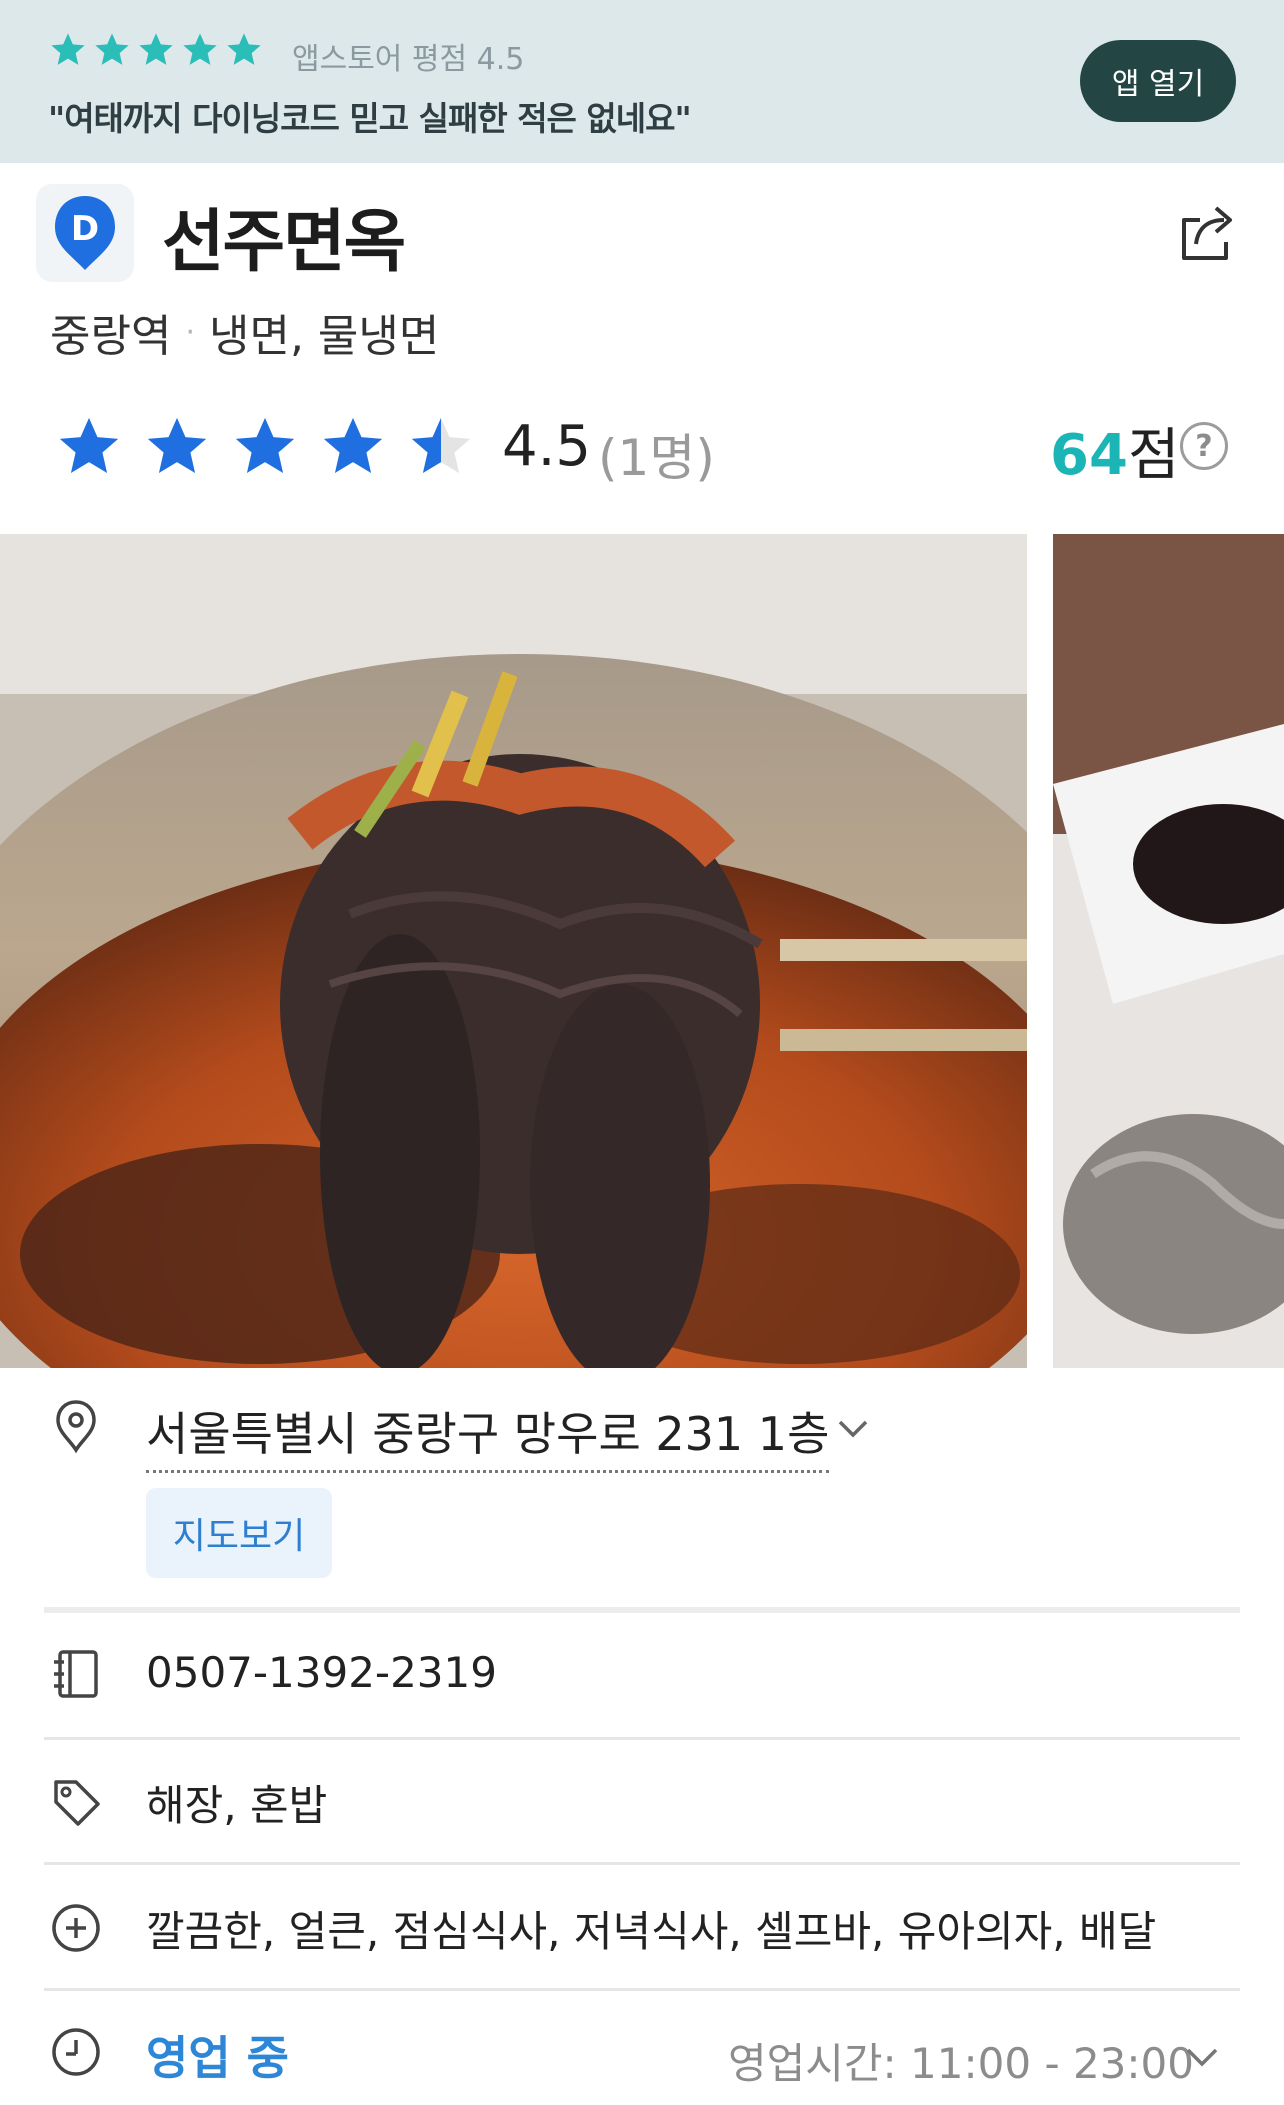  Describe the element at coordinates (321, 1672) in the screenshot. I see `phone-number: 0507-1392-2319` at that location.